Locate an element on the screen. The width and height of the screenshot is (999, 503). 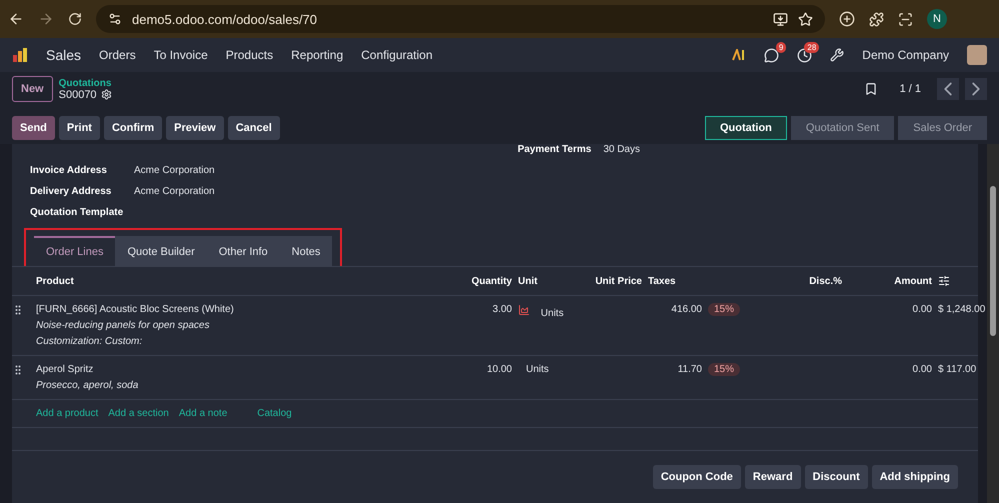
status-step: Quotation is located at coordinates (745, 128).